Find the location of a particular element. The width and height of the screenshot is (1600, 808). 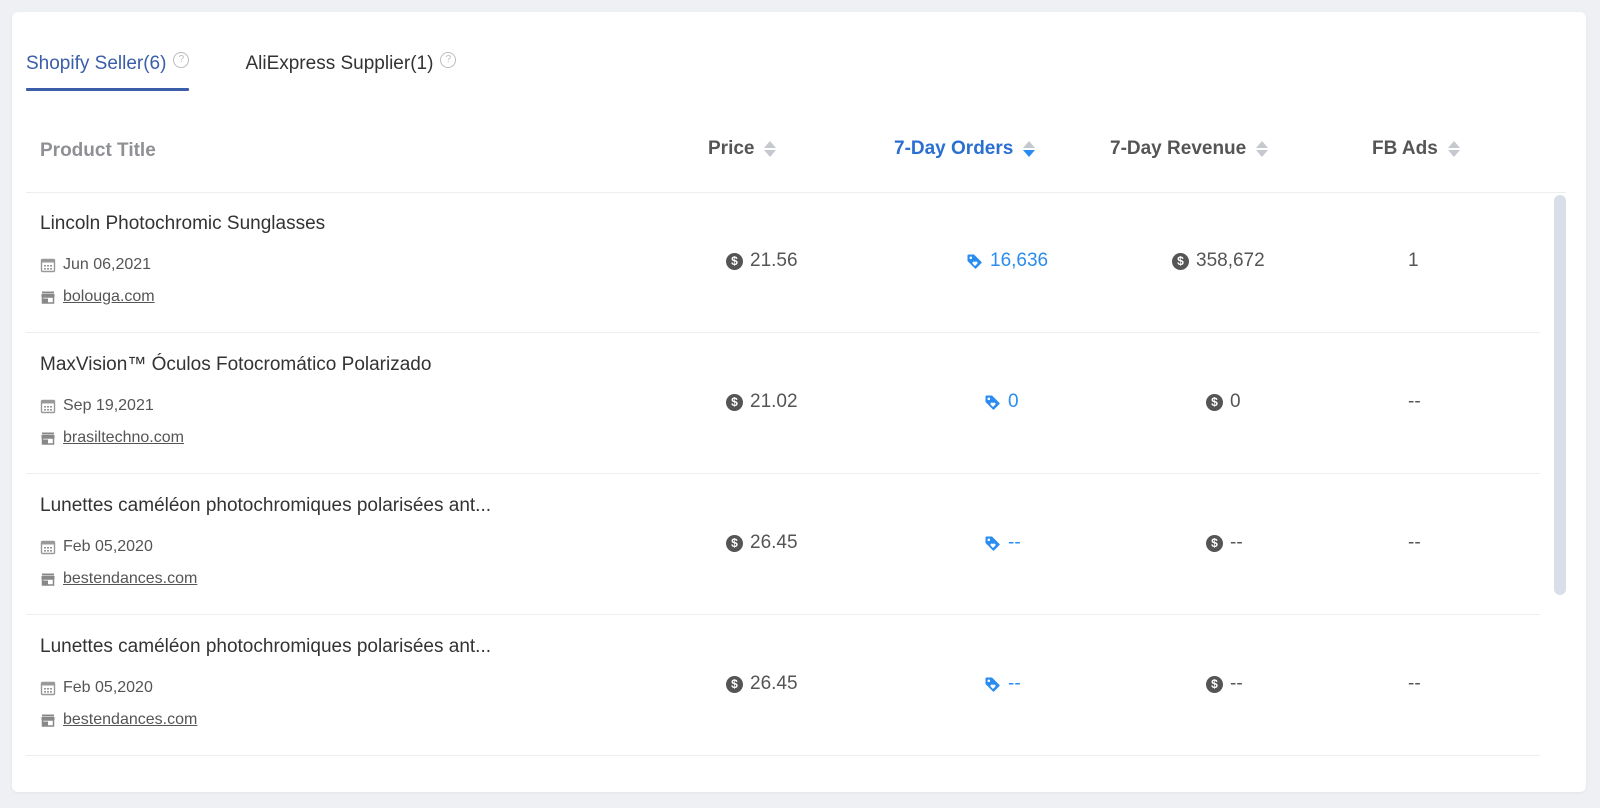

tab-aliexpress-supplier: AliExpress Supplier(1) ? is located at coordinates (351, 66).